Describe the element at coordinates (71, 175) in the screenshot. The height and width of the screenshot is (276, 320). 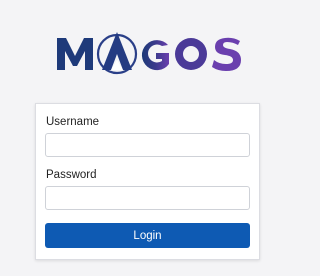
I see `password-label: Password` at that location.